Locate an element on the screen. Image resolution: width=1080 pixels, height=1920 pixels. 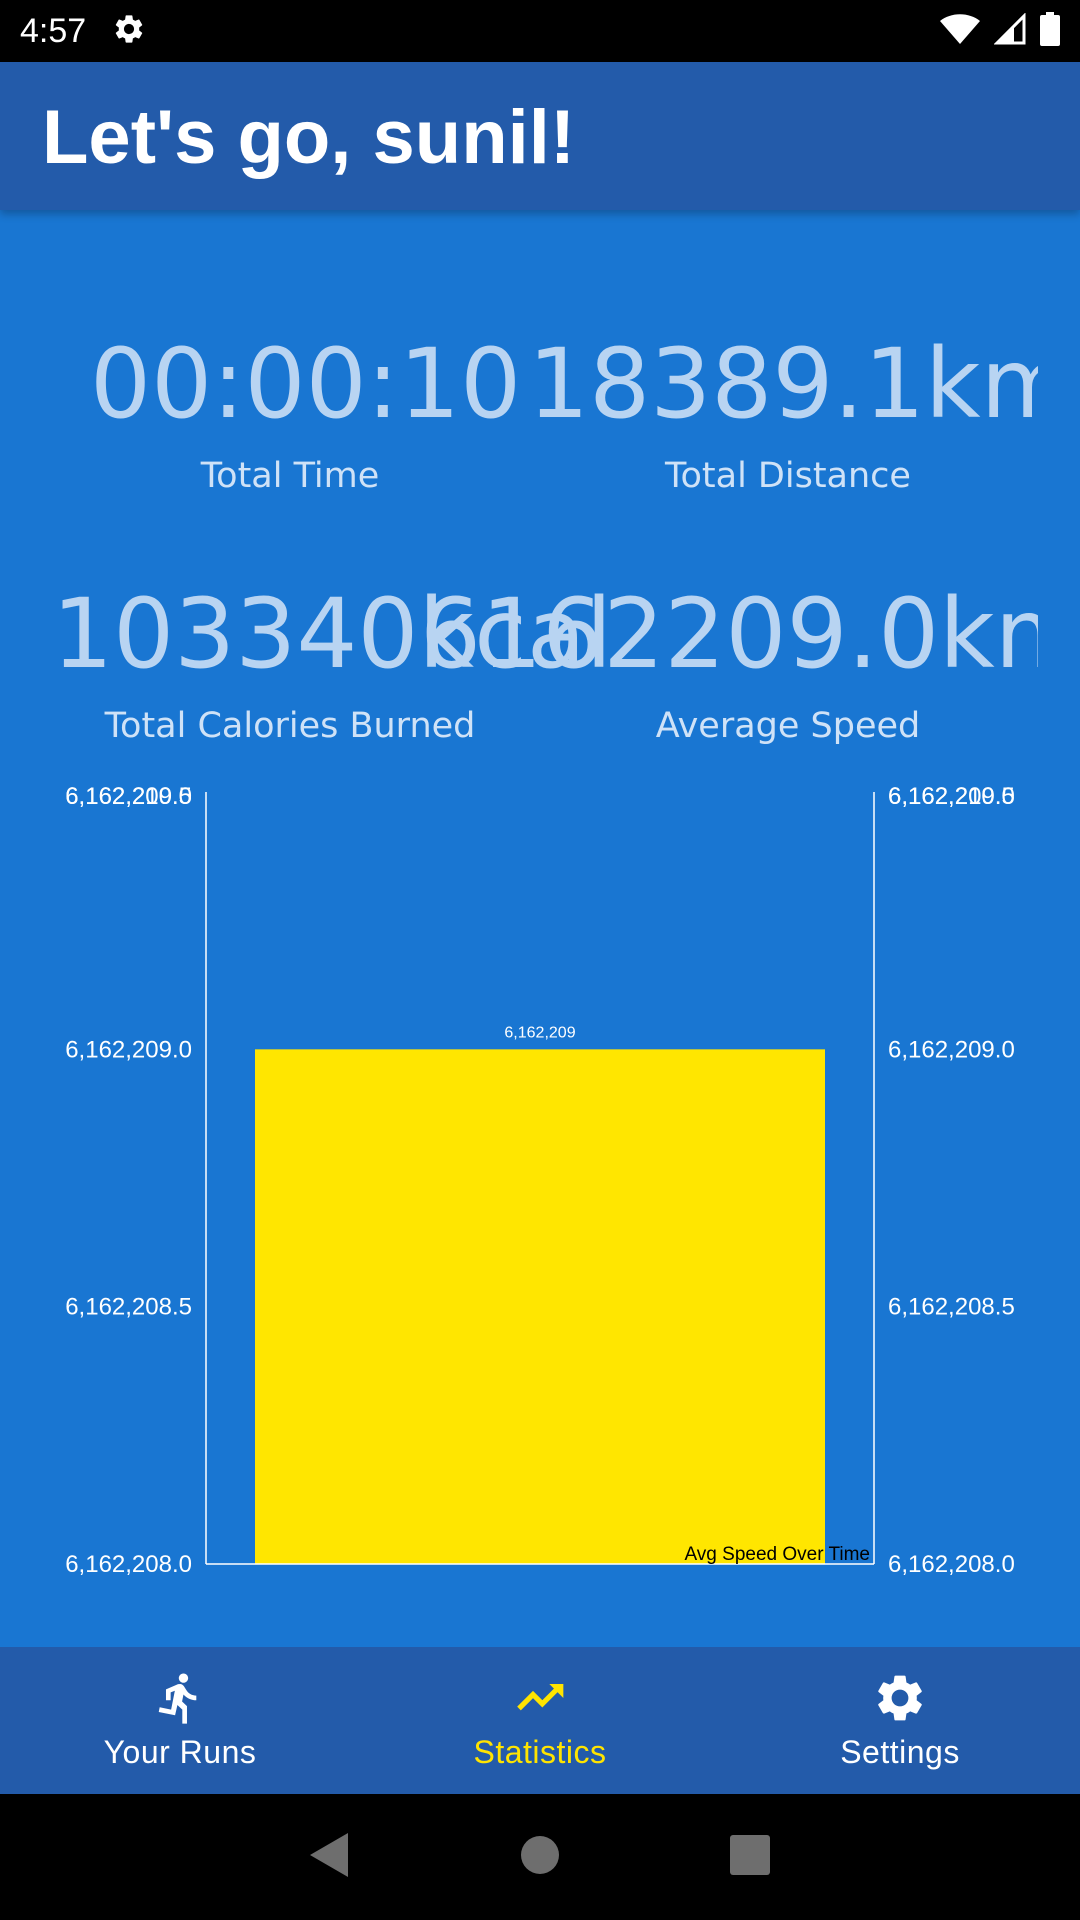
average-speed-value: 6162209.0km is located at coordinates (729, 634).